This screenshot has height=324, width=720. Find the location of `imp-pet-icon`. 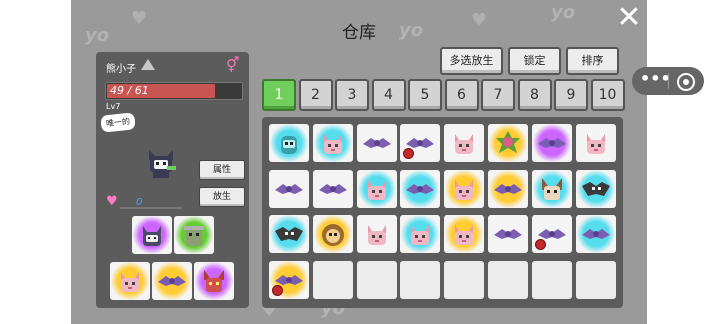

imp-pet-icon is located at coordinates (214, 281).